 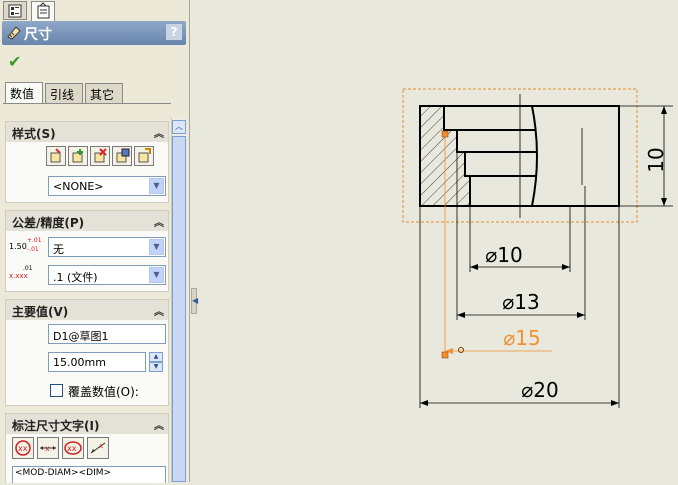 What do you see at coordinates (94, 33) in the screenshot?
I see `panel-titlebar: 尺寸 ?` at bounding box center [94, 33].